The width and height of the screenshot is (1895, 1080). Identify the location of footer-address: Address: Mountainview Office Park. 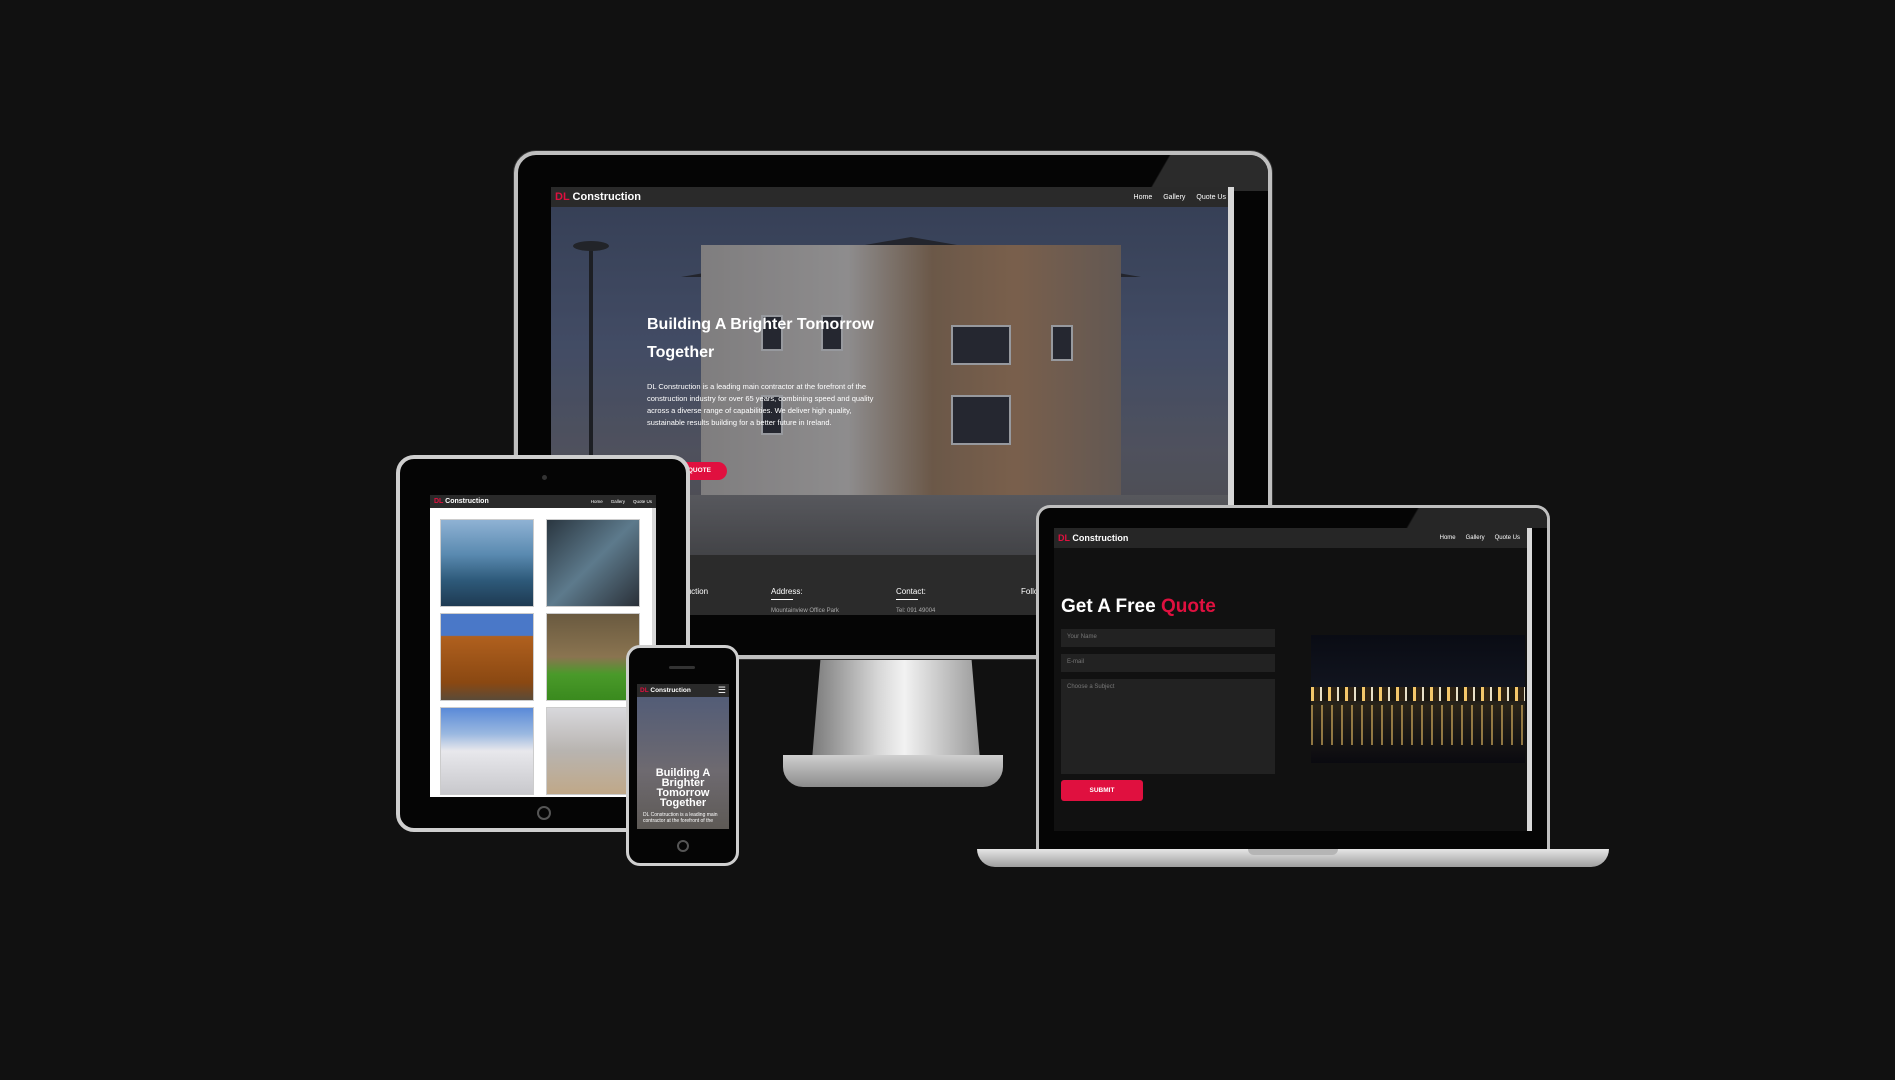
(805, 600).